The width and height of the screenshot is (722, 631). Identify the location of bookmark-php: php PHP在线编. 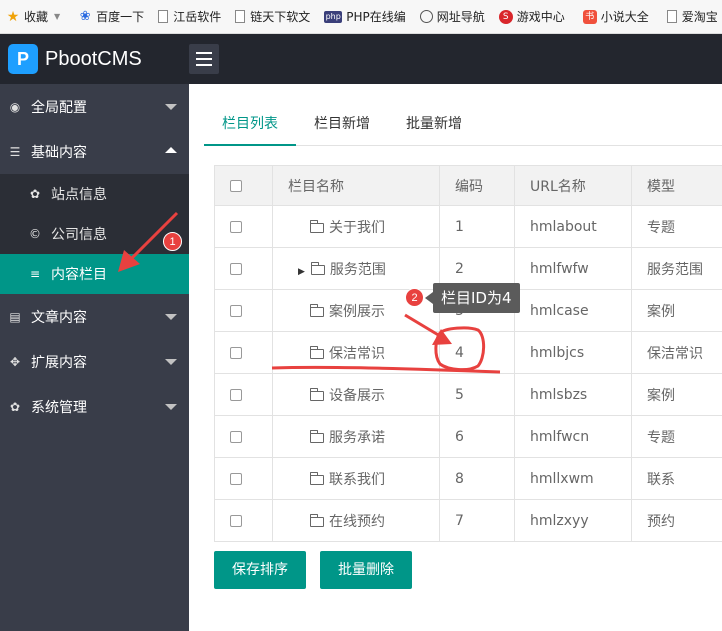
(366, 16).